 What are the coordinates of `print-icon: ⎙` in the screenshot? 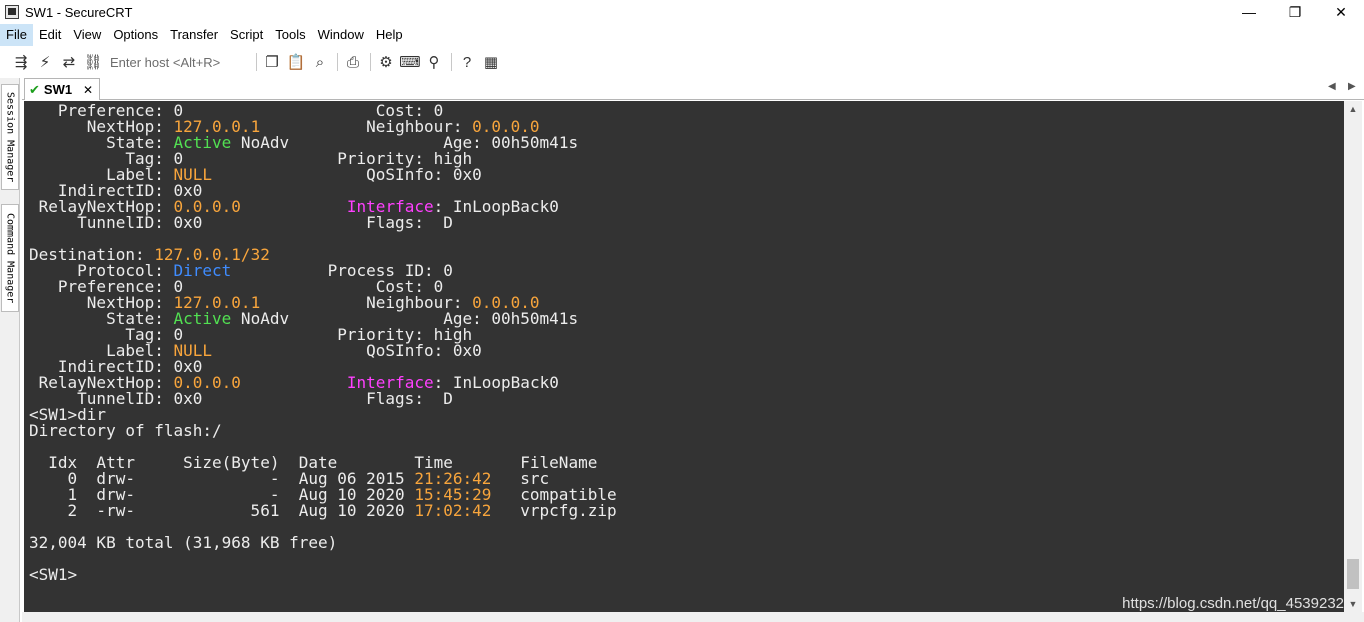 It's located at (353, 62).